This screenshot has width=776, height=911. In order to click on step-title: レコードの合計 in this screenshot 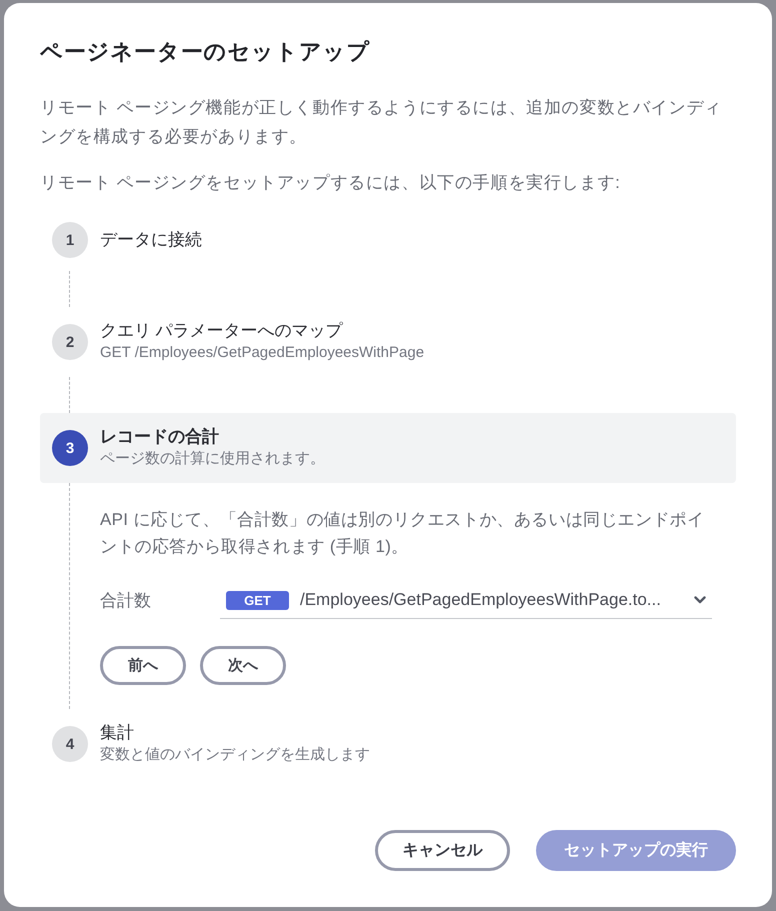, I will do `click(160, 437)`.